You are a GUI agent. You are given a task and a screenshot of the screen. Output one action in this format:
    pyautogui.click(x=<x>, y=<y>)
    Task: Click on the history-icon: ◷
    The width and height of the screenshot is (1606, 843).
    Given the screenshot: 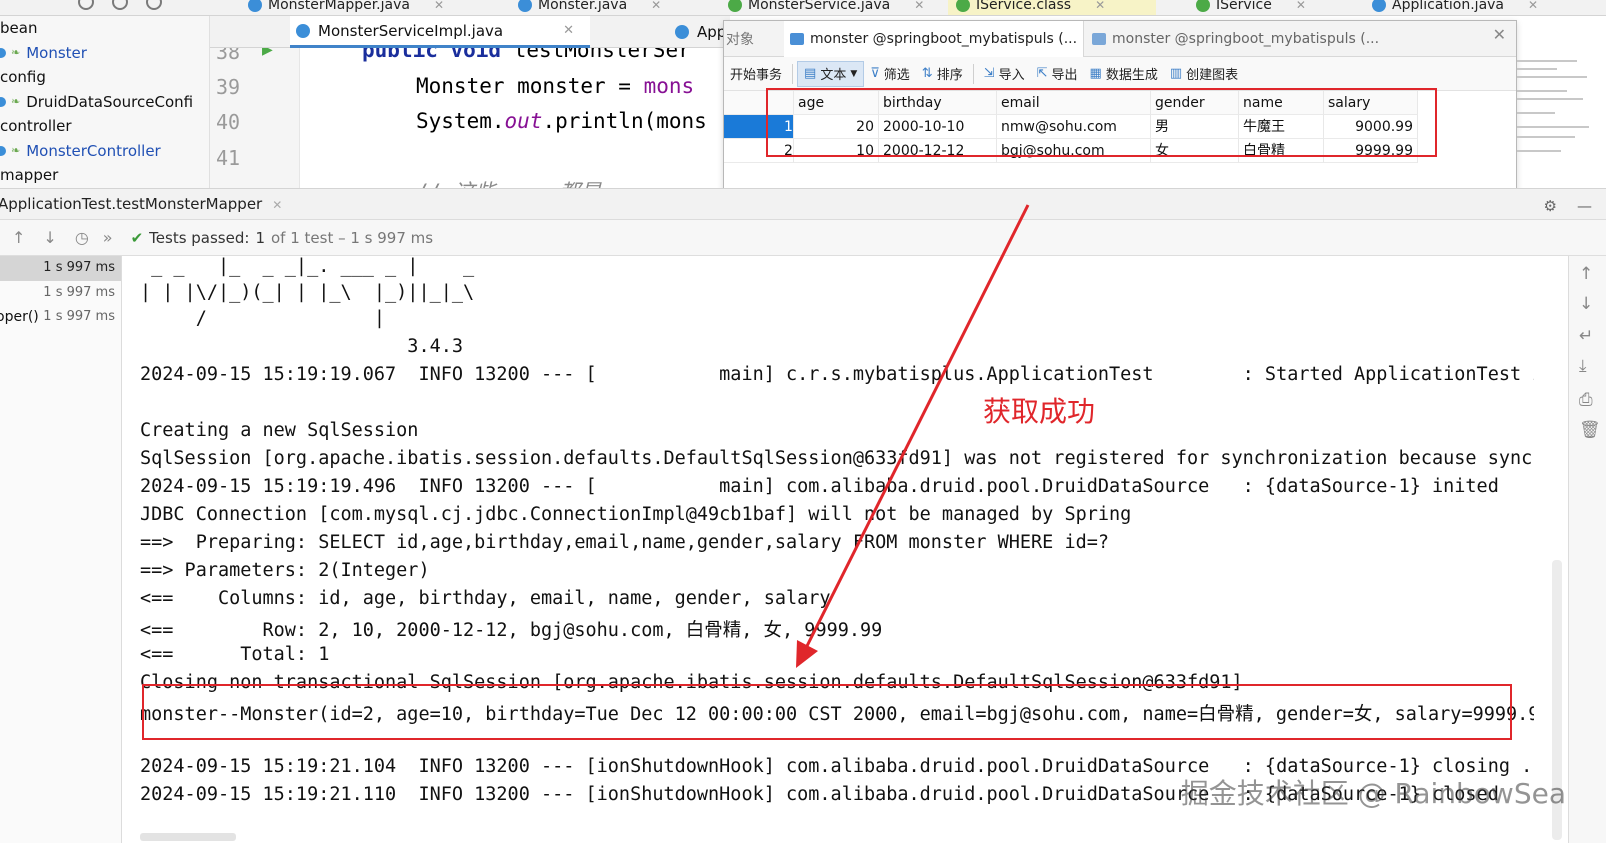 What is the action you would take?
    pyautogui.click(x=82, y=237)
    